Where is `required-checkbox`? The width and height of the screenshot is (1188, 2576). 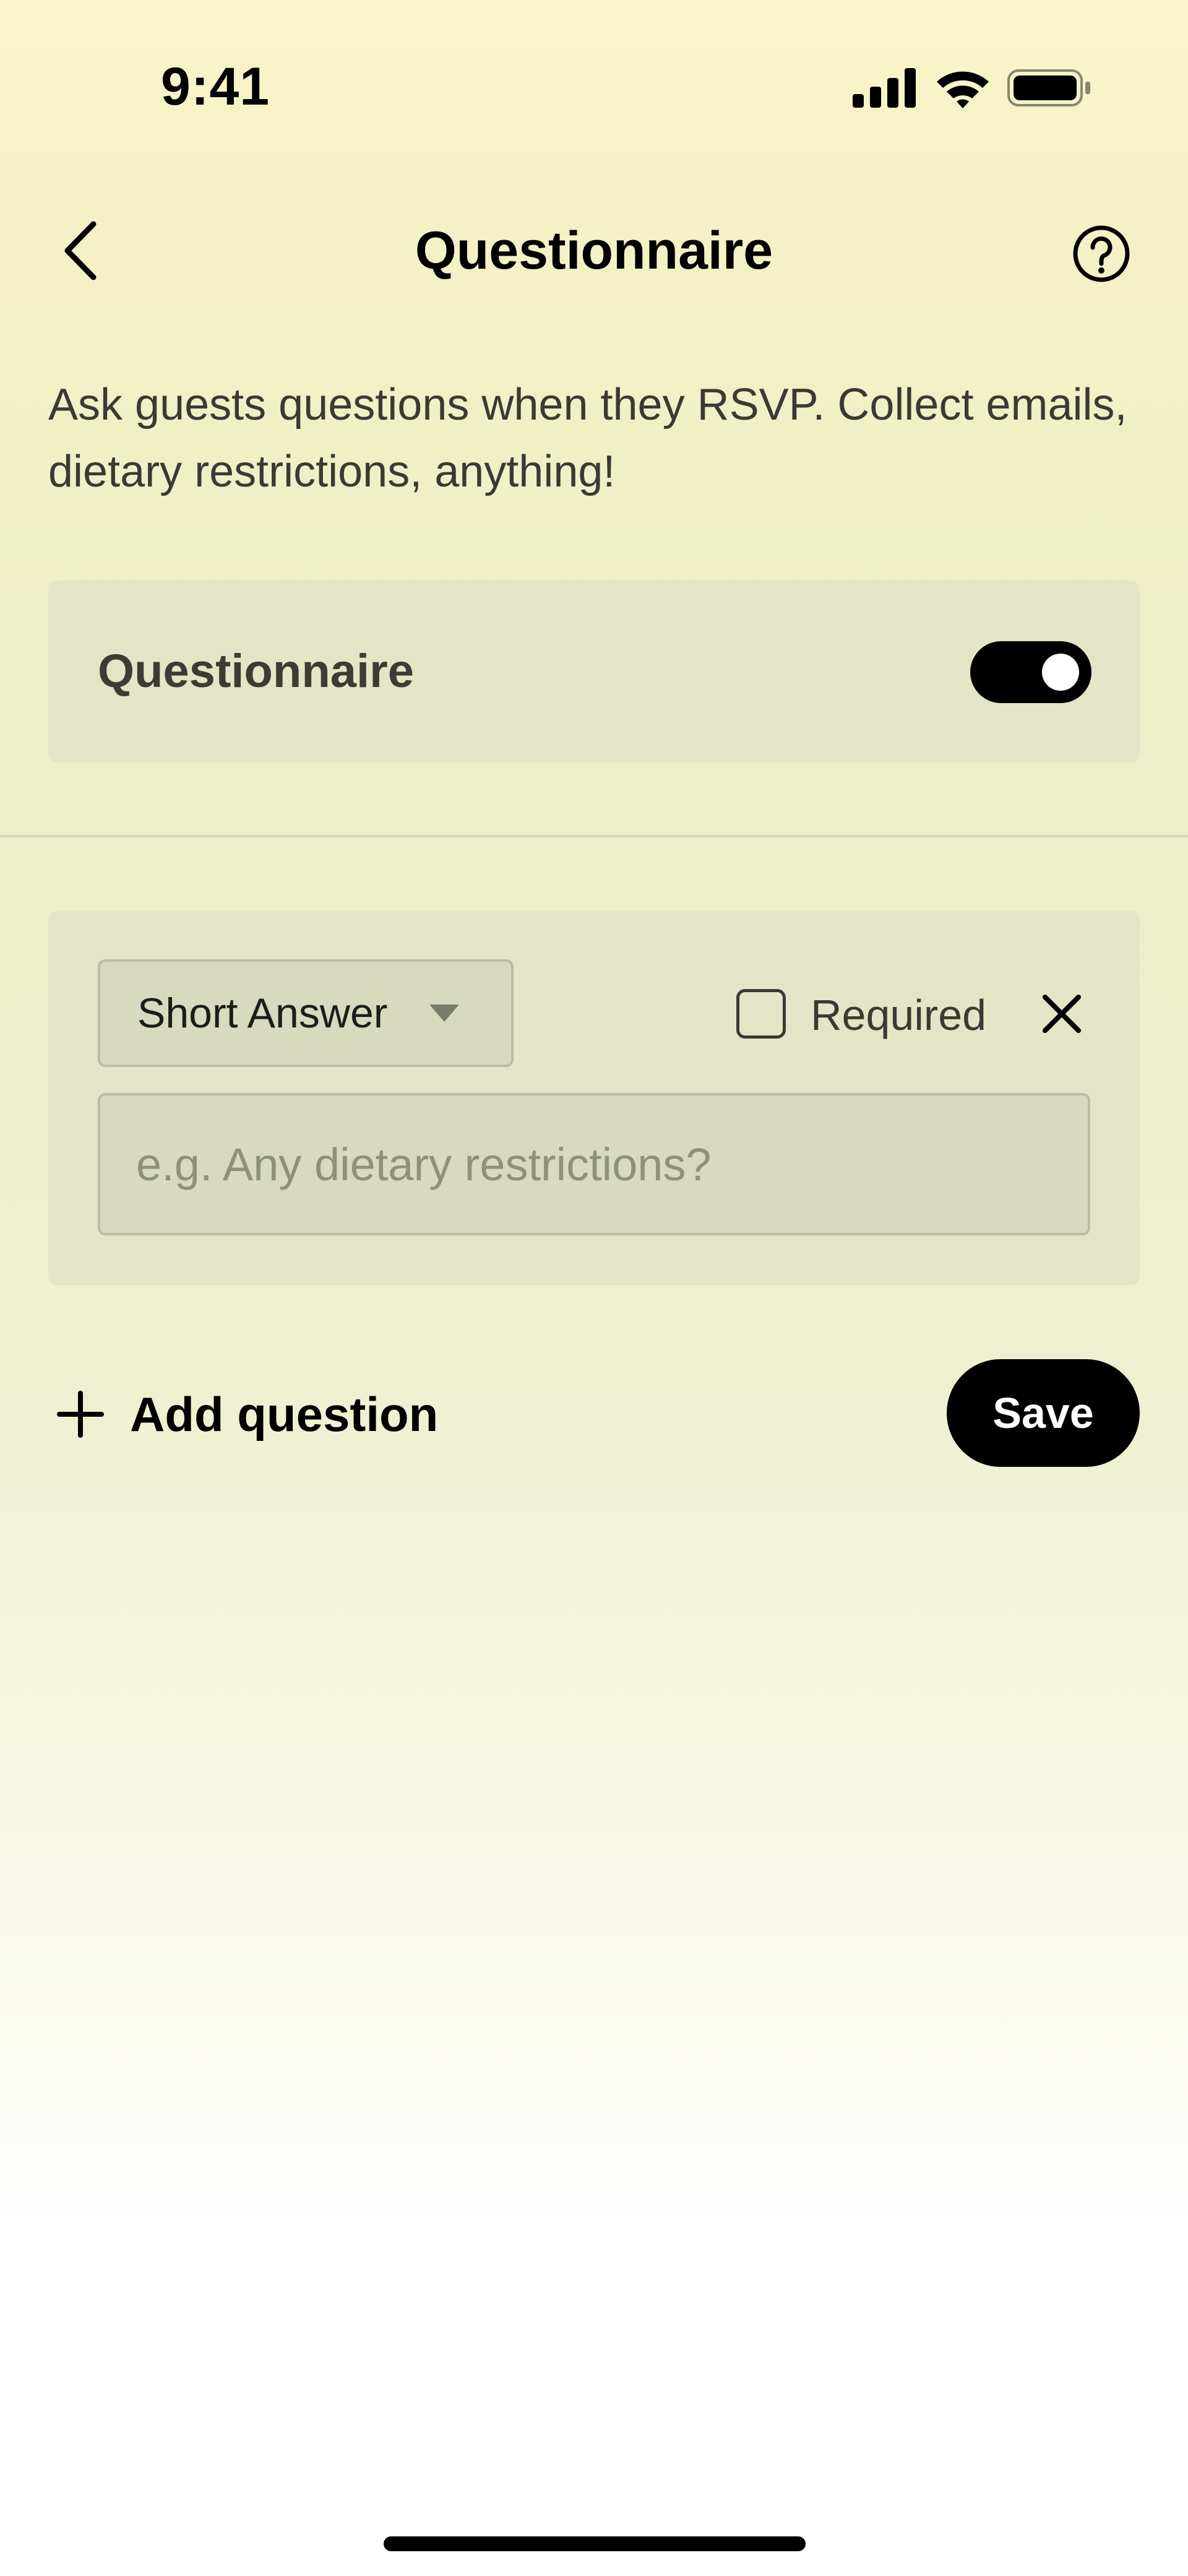
required-checkbox is located at coordinates (761, 1014).